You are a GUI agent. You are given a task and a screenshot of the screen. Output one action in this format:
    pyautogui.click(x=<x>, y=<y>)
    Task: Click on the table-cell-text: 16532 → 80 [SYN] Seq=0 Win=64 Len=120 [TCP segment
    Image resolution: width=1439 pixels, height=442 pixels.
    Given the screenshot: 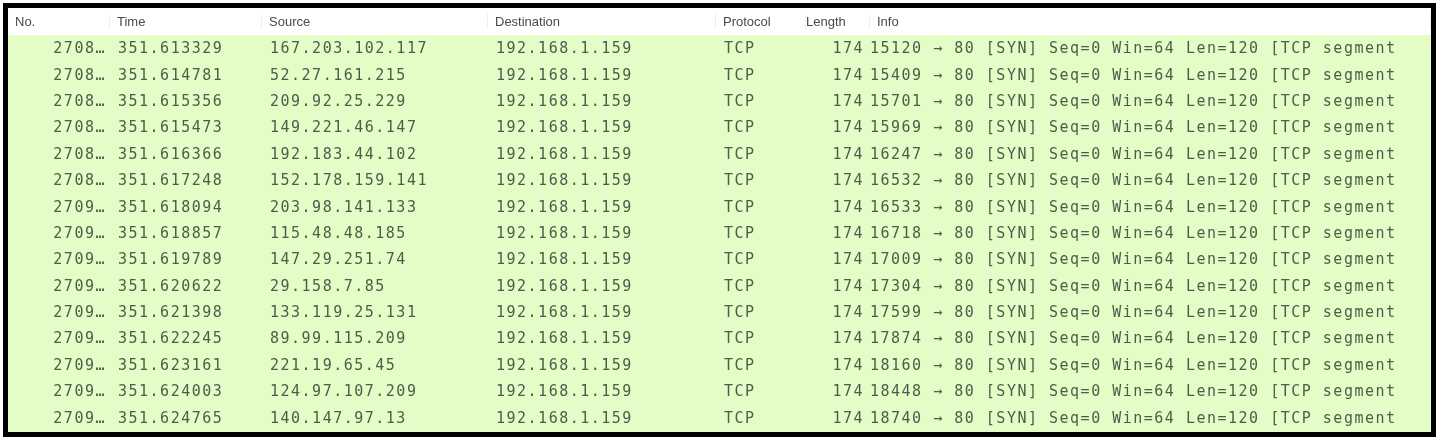 What is the action you would take?
    pyautogui.click(x=1134, y=180)
    